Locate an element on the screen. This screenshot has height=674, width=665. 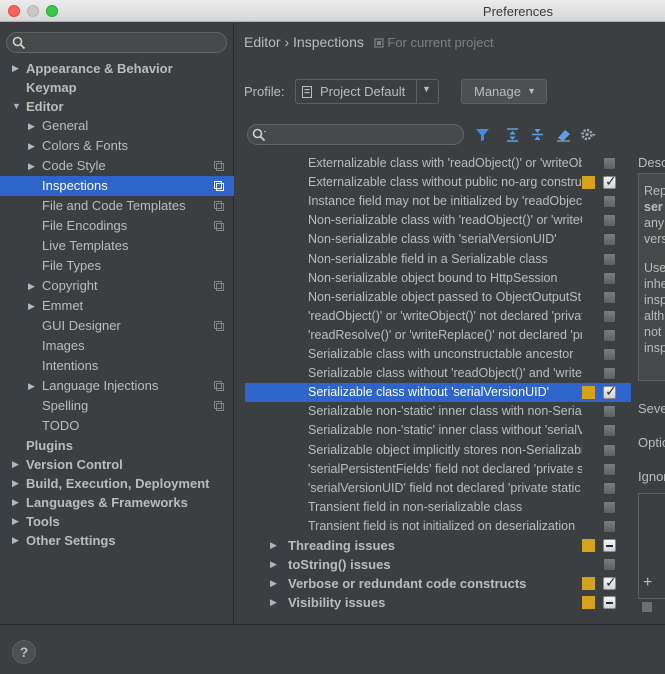
inspection-group-row: ▶ Visibility issues is located at coordinates (438, 602).